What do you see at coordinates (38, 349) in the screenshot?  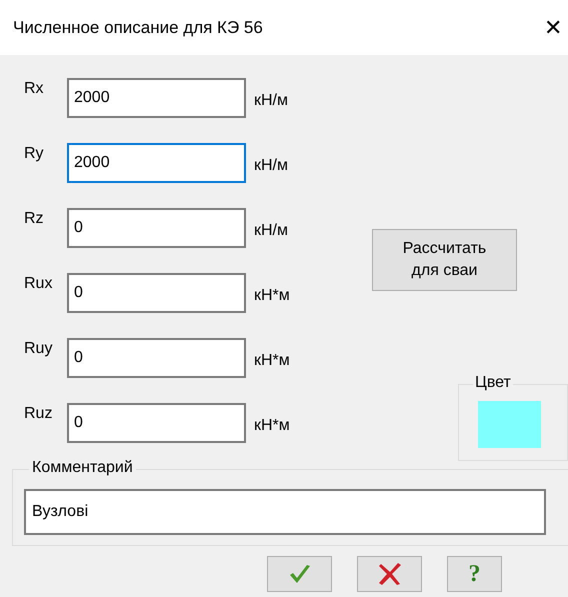 I see `field-label: Ruy` at bounding box center [38, 349].